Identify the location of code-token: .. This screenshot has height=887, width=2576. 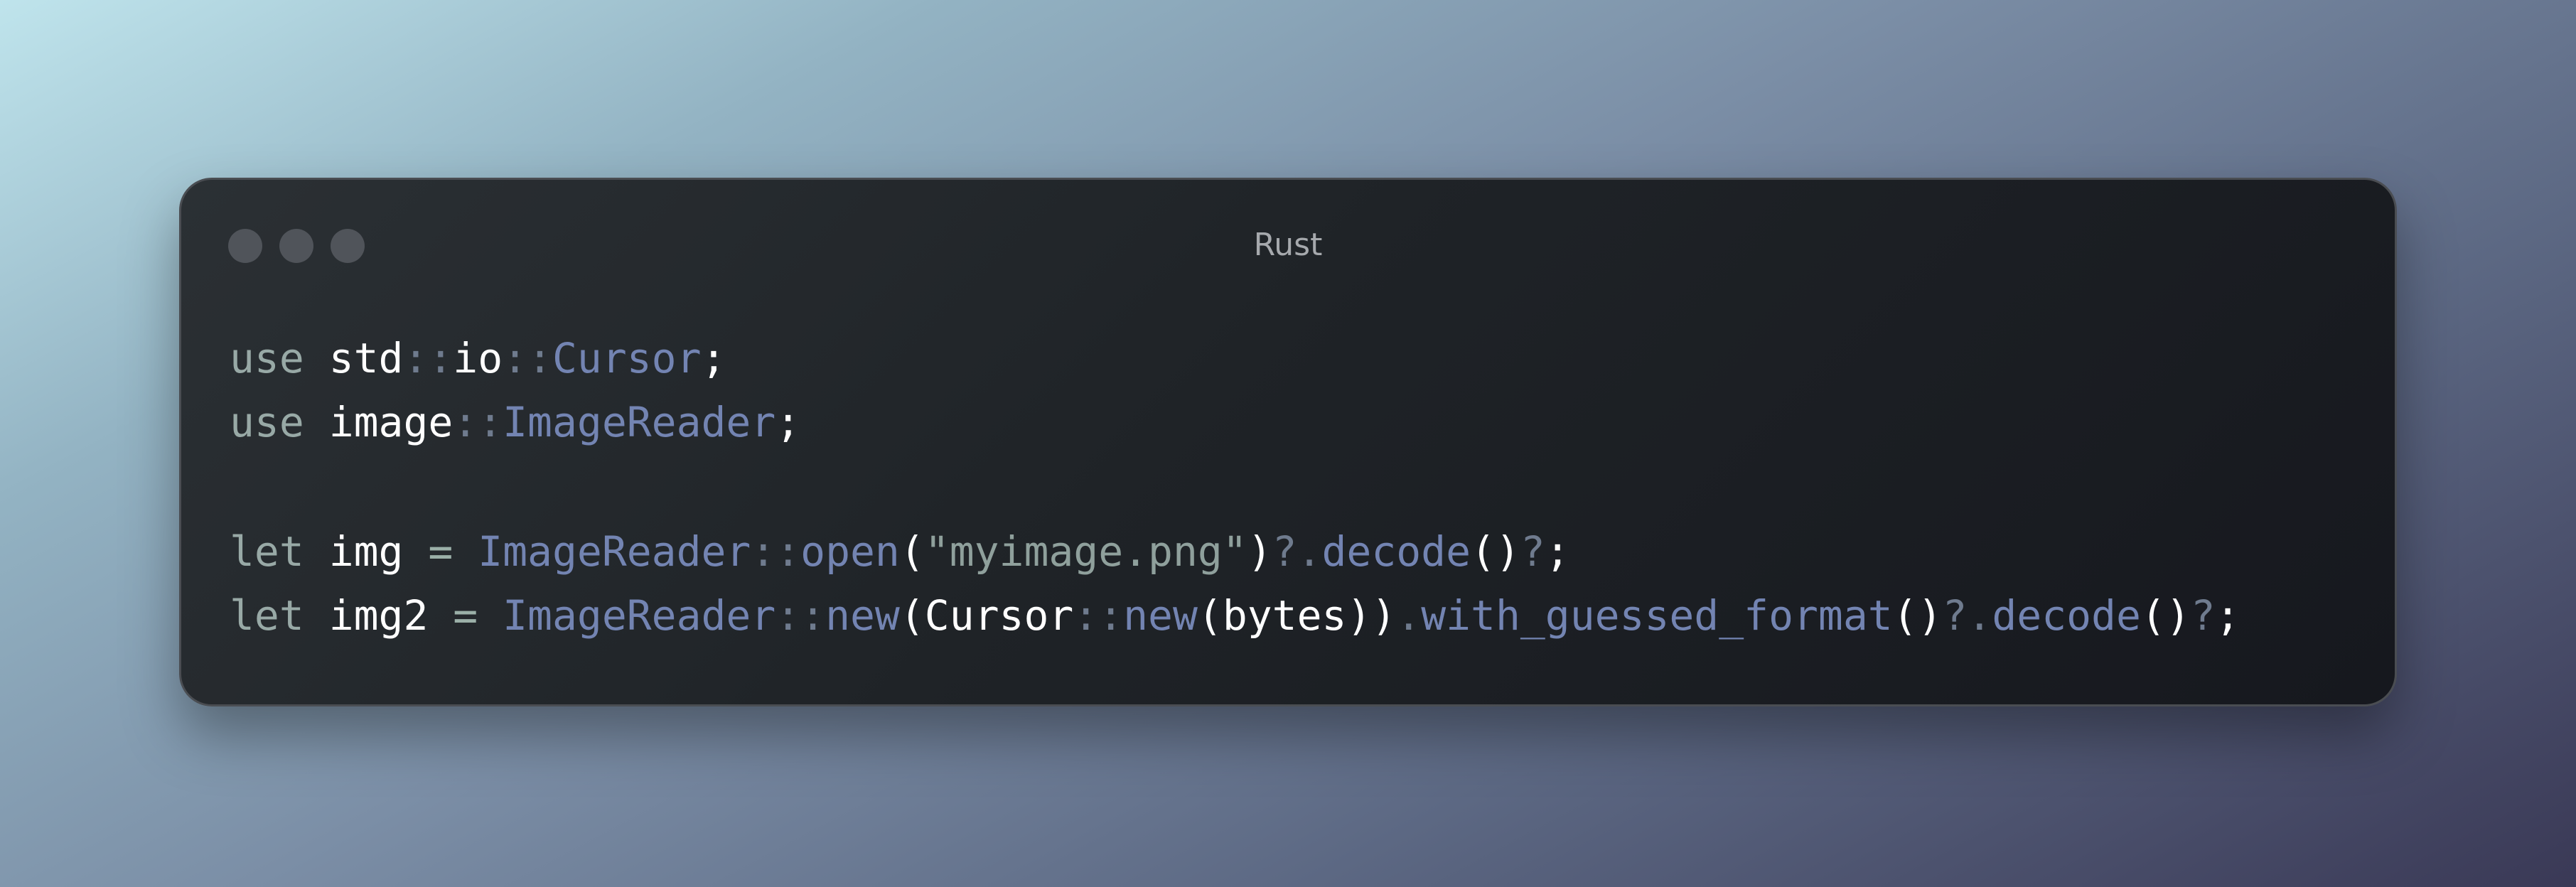
(1409, 615).